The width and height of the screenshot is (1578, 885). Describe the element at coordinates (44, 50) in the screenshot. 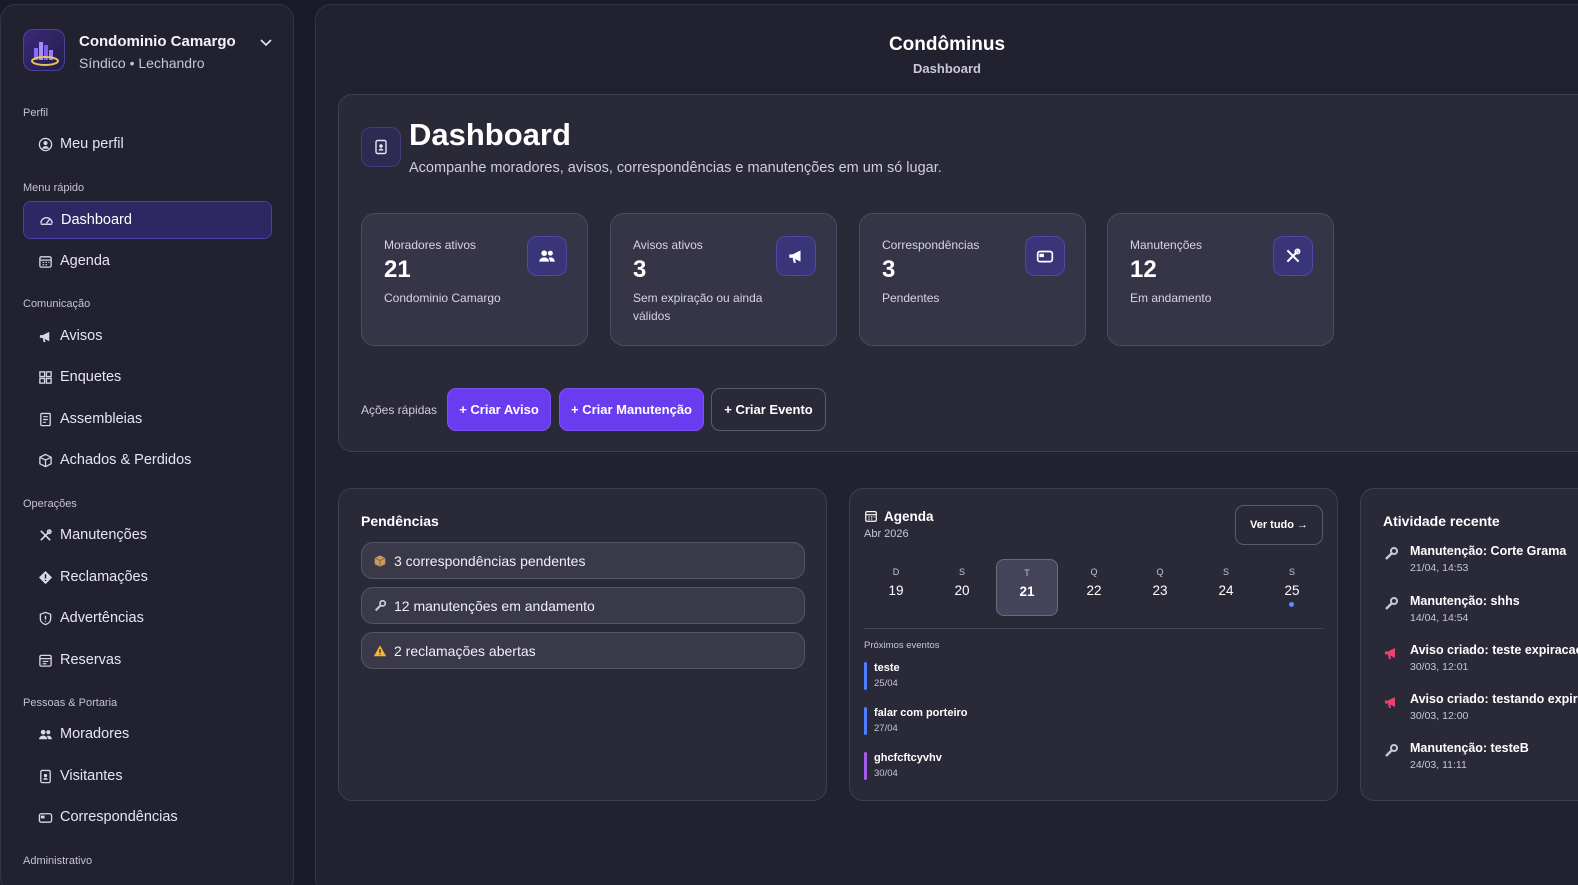

I see `condo-logo` at that location.